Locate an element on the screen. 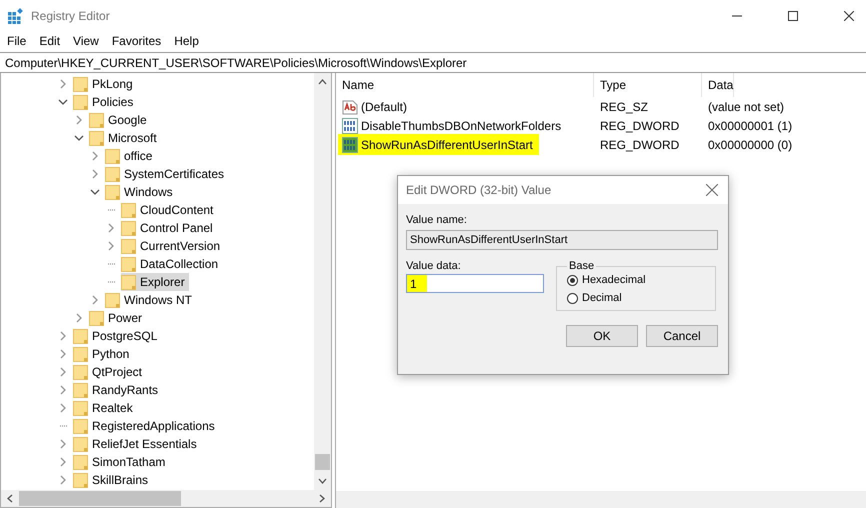  vertical-scrollbar is located at coordinates (322, 281).